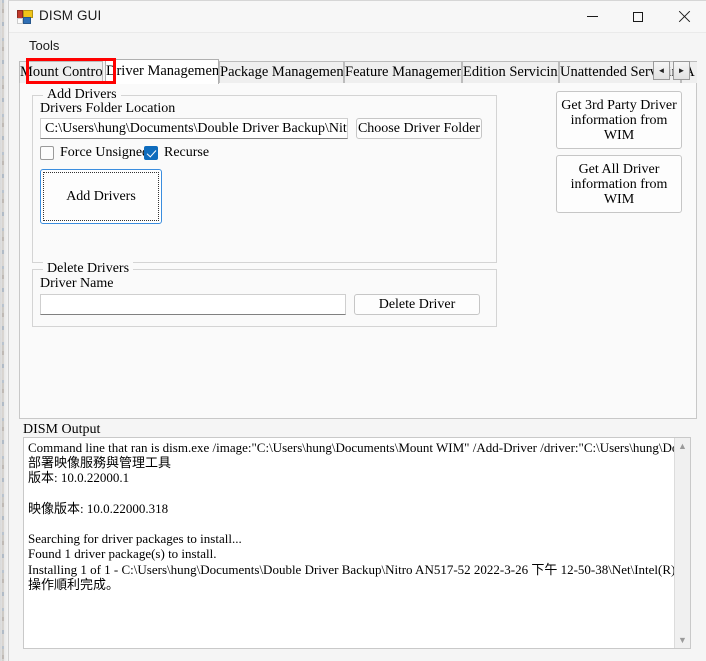  What do you see at coordinates (47, 153) in the screenshot?
I see `force-unsigned-checkbox-box` at bounding box center [47, 153].